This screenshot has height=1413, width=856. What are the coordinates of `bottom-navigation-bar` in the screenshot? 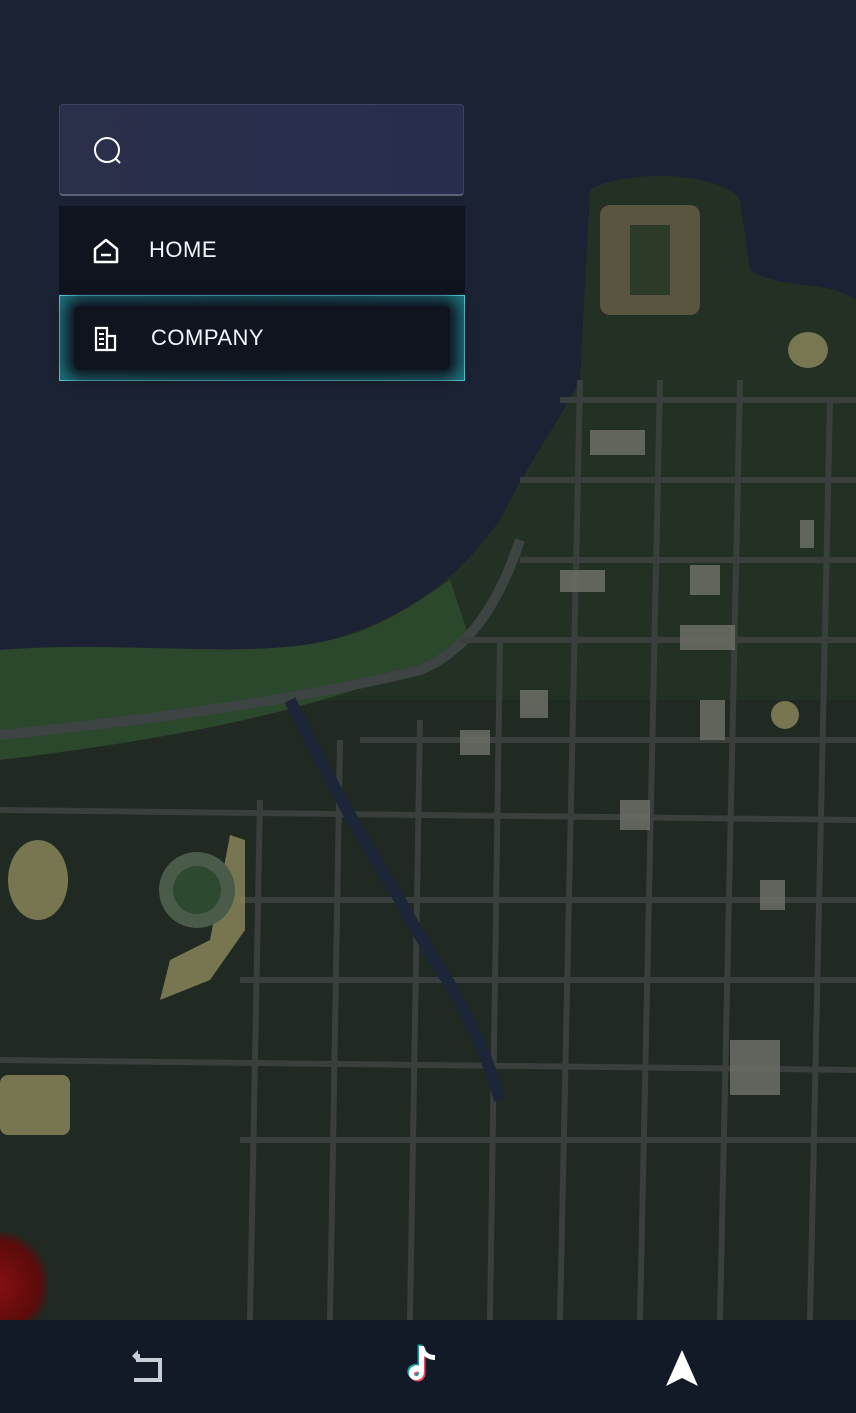 It's located at (428, 1366).